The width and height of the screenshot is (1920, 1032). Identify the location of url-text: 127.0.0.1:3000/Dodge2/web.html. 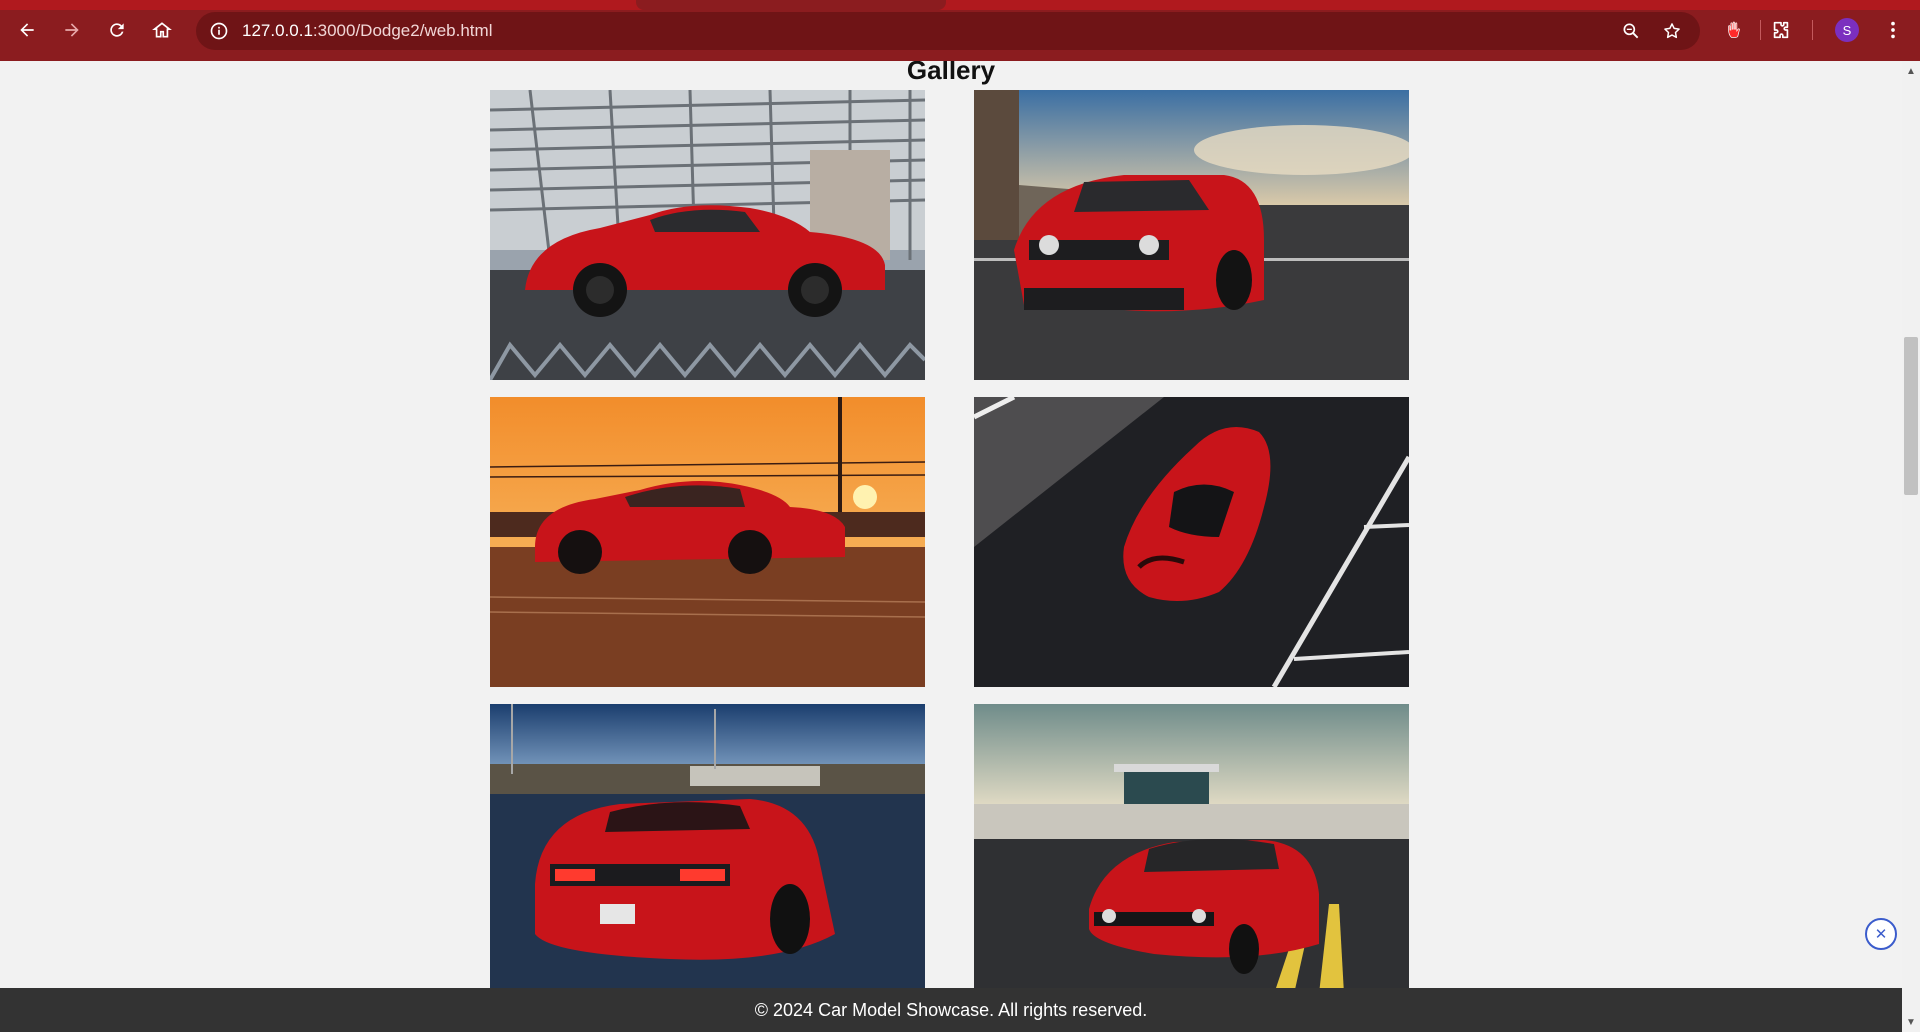
(367, 31).